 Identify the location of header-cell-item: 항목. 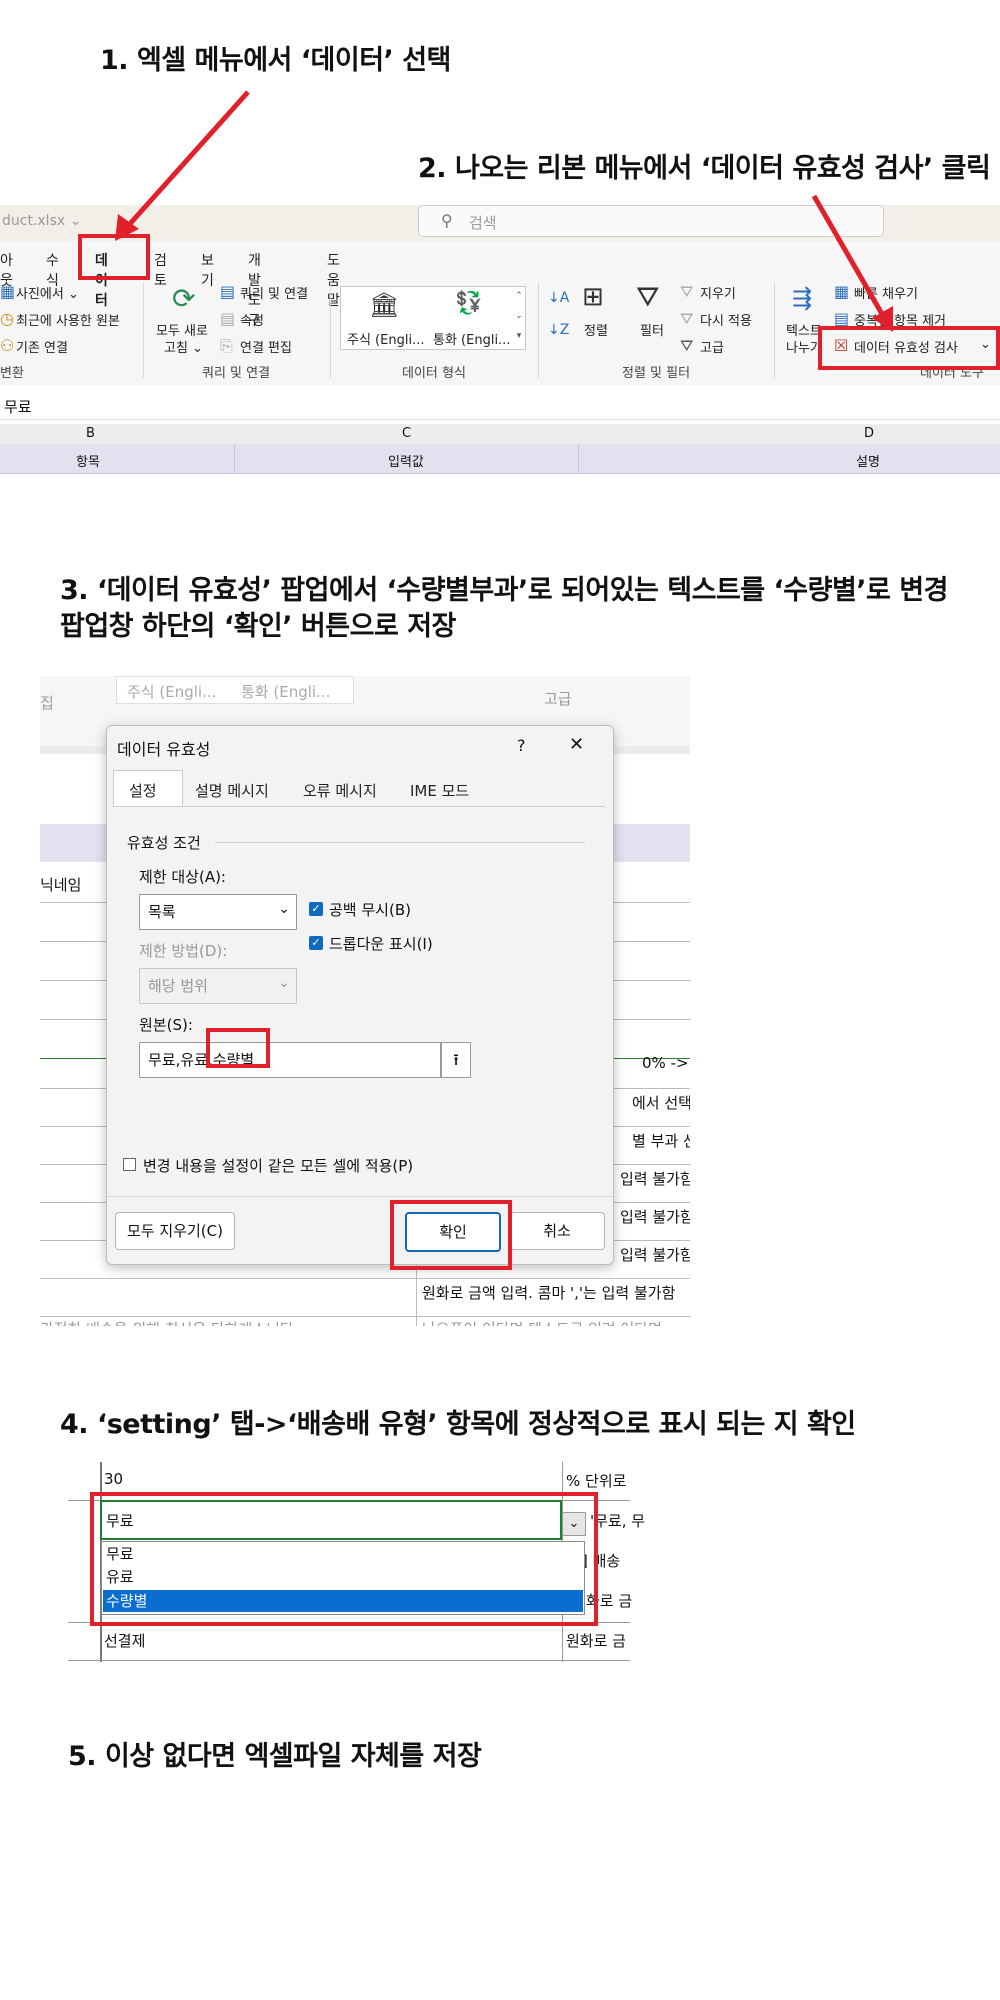
(88, 460).